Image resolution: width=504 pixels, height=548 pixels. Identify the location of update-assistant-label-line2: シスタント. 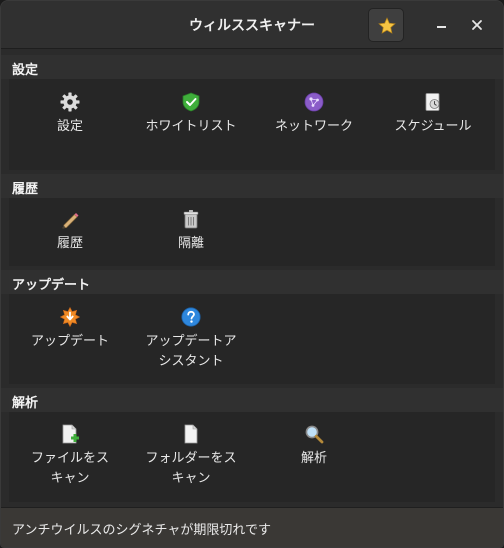
(191, 361).